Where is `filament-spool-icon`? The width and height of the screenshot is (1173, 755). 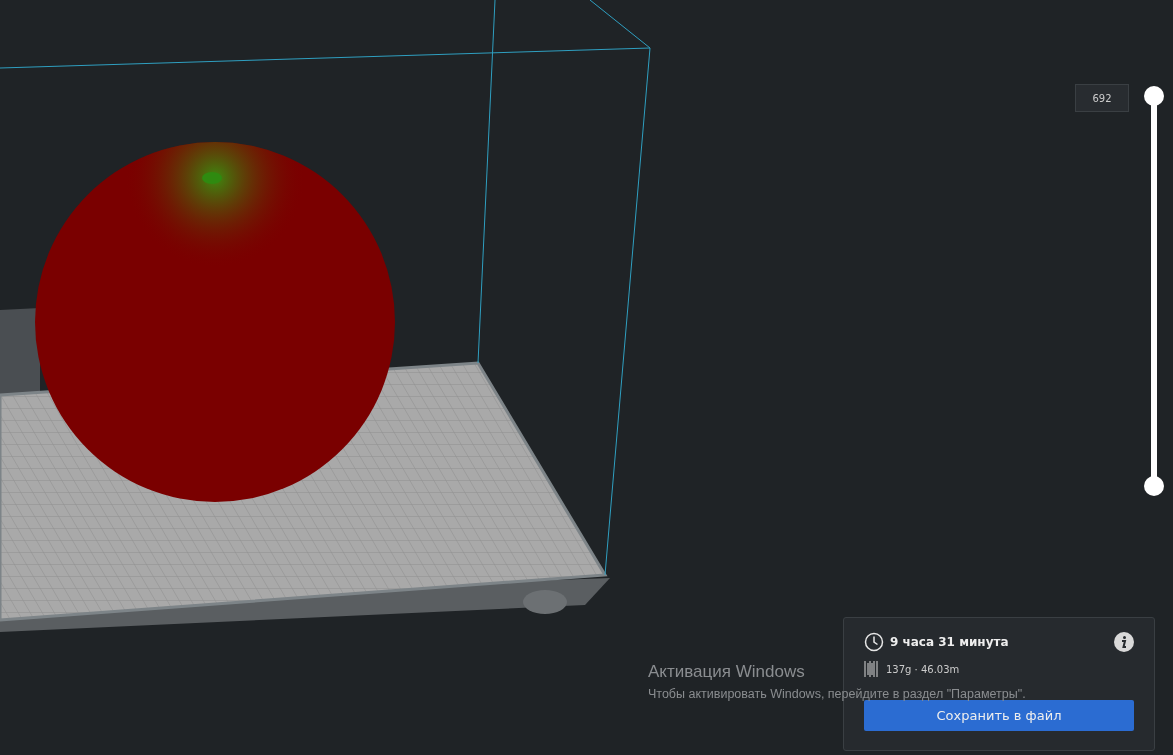
filament-spool-icon is located at coordinates (871, 669).